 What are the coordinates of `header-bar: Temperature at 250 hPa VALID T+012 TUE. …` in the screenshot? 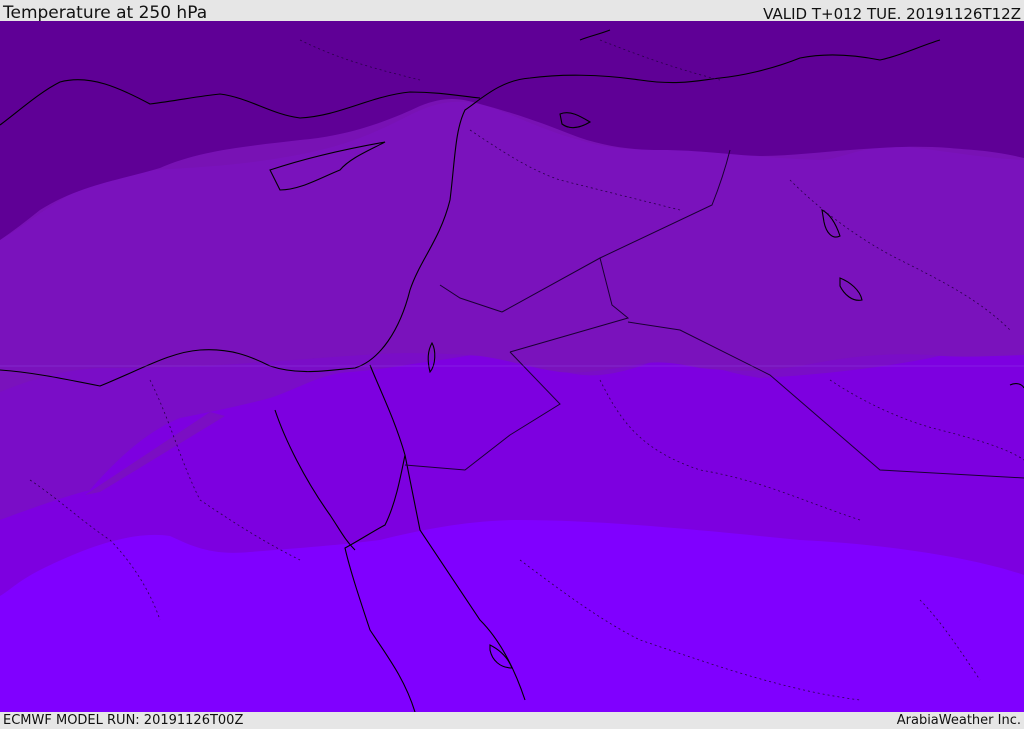 It's located at (512, 11).